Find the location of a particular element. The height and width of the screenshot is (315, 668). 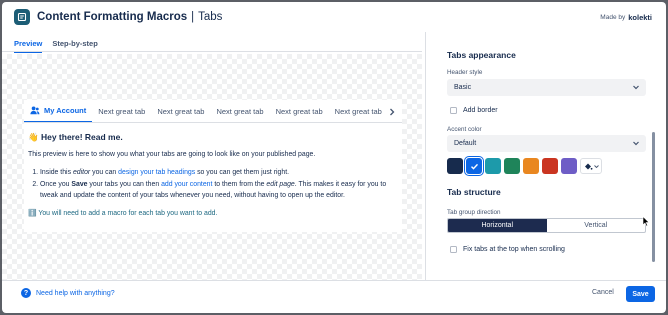

made-by-label: Made by is located at coordinates (613, 17).